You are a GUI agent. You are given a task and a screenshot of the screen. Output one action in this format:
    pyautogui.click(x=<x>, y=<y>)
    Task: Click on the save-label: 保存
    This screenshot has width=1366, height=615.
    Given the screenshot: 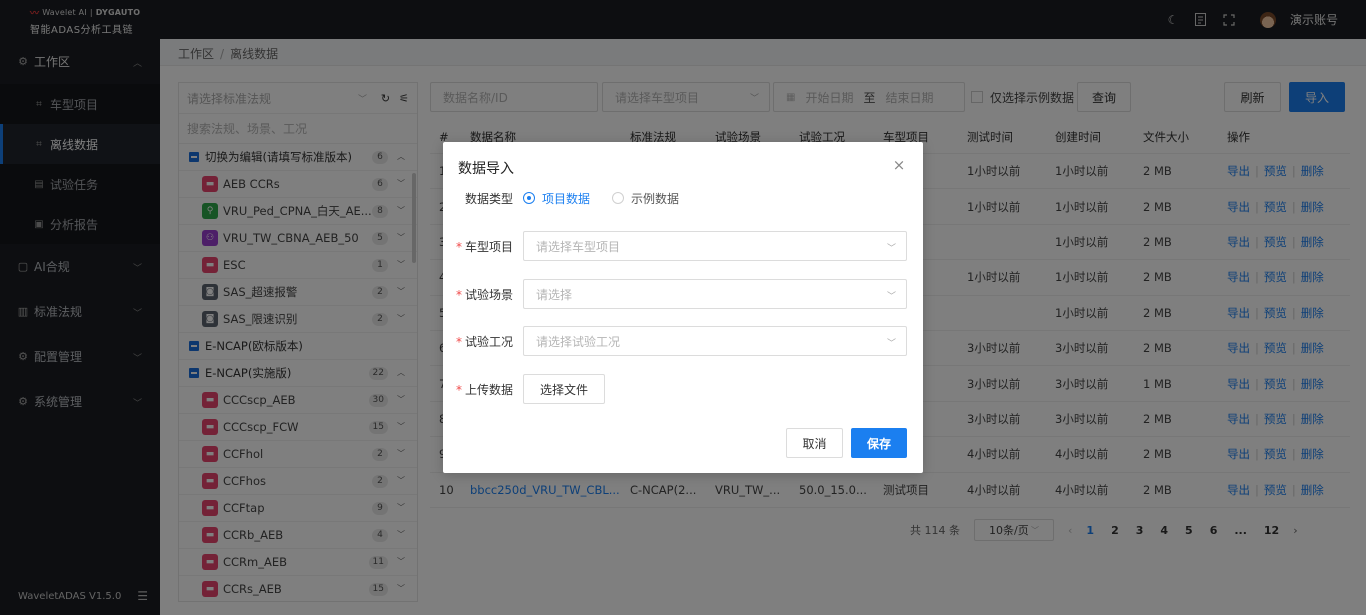 What is the action you would take?
    pyautogui.click(x=878, y=443)
    